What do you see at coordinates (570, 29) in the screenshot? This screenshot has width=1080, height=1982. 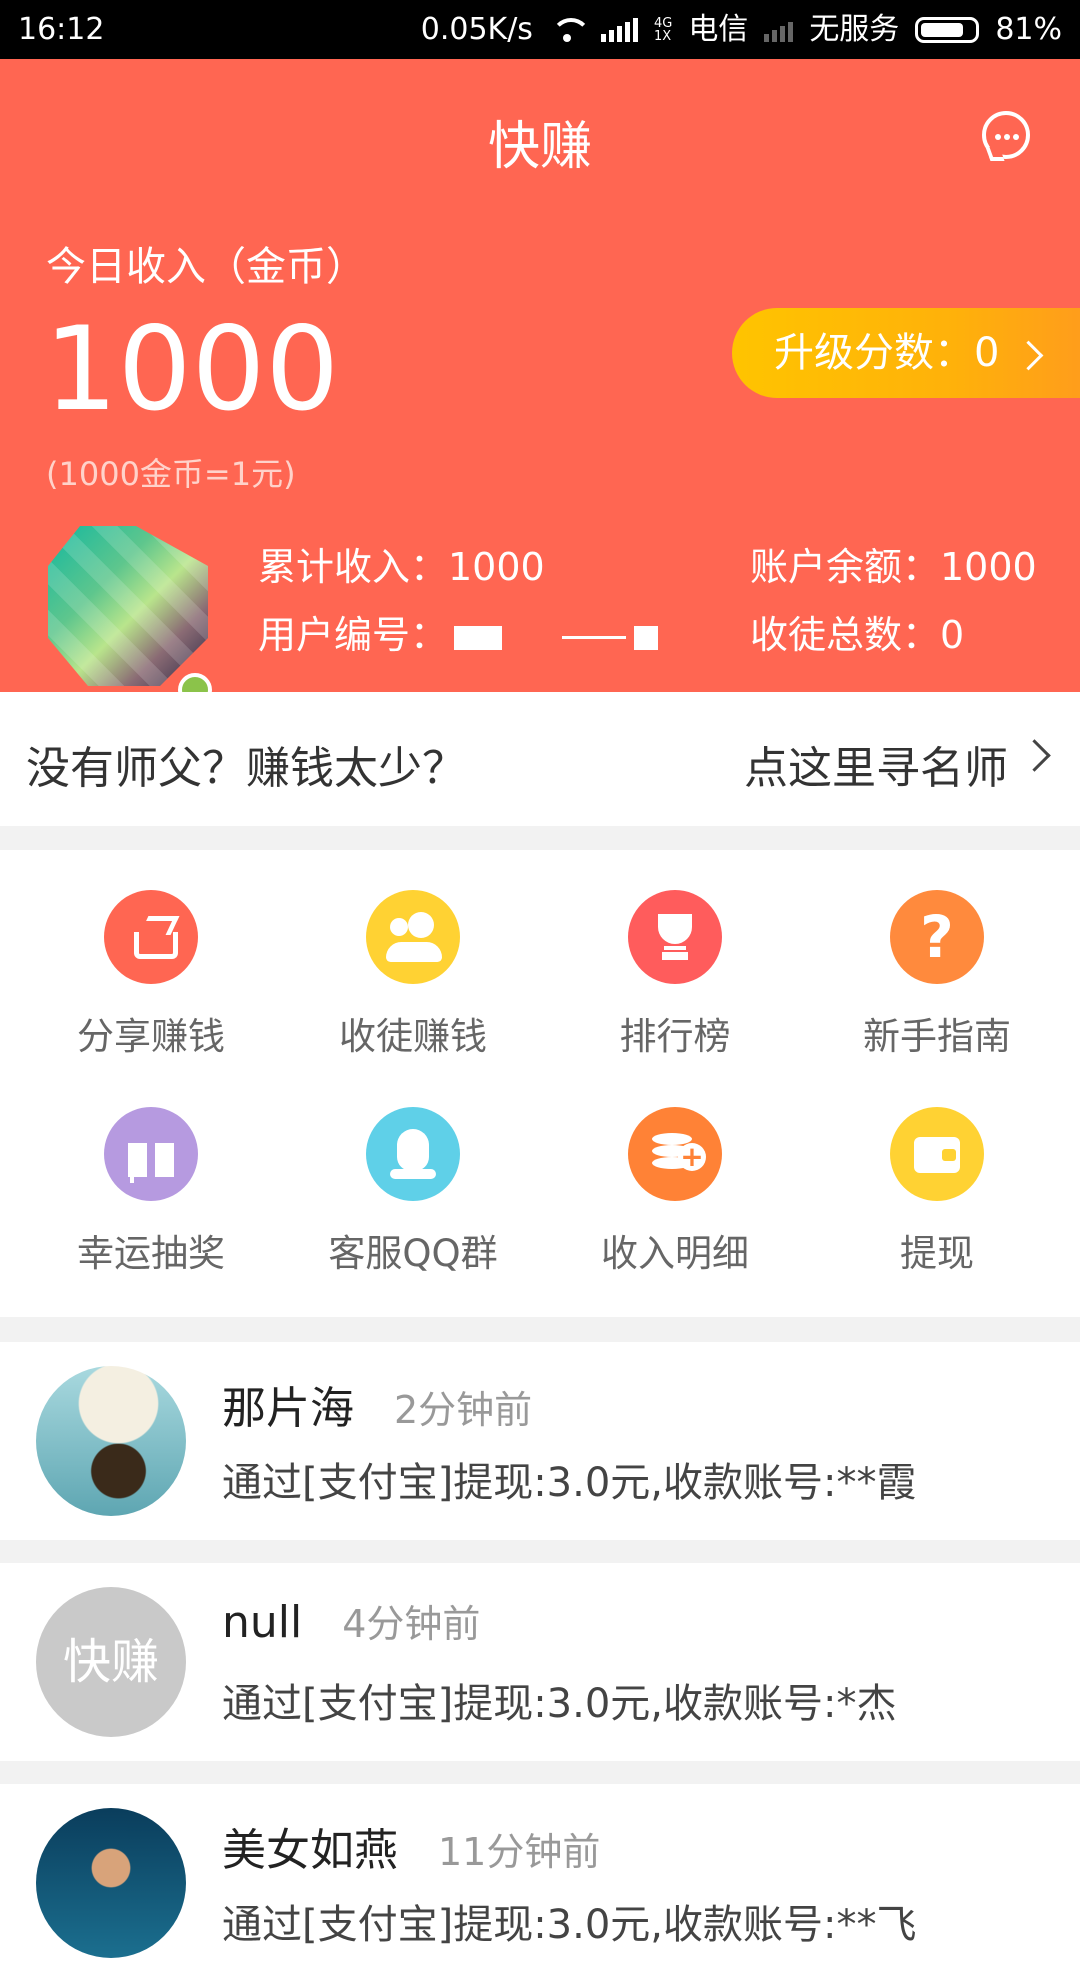 I see `wifi-icon` at bounding box center [570, 29].